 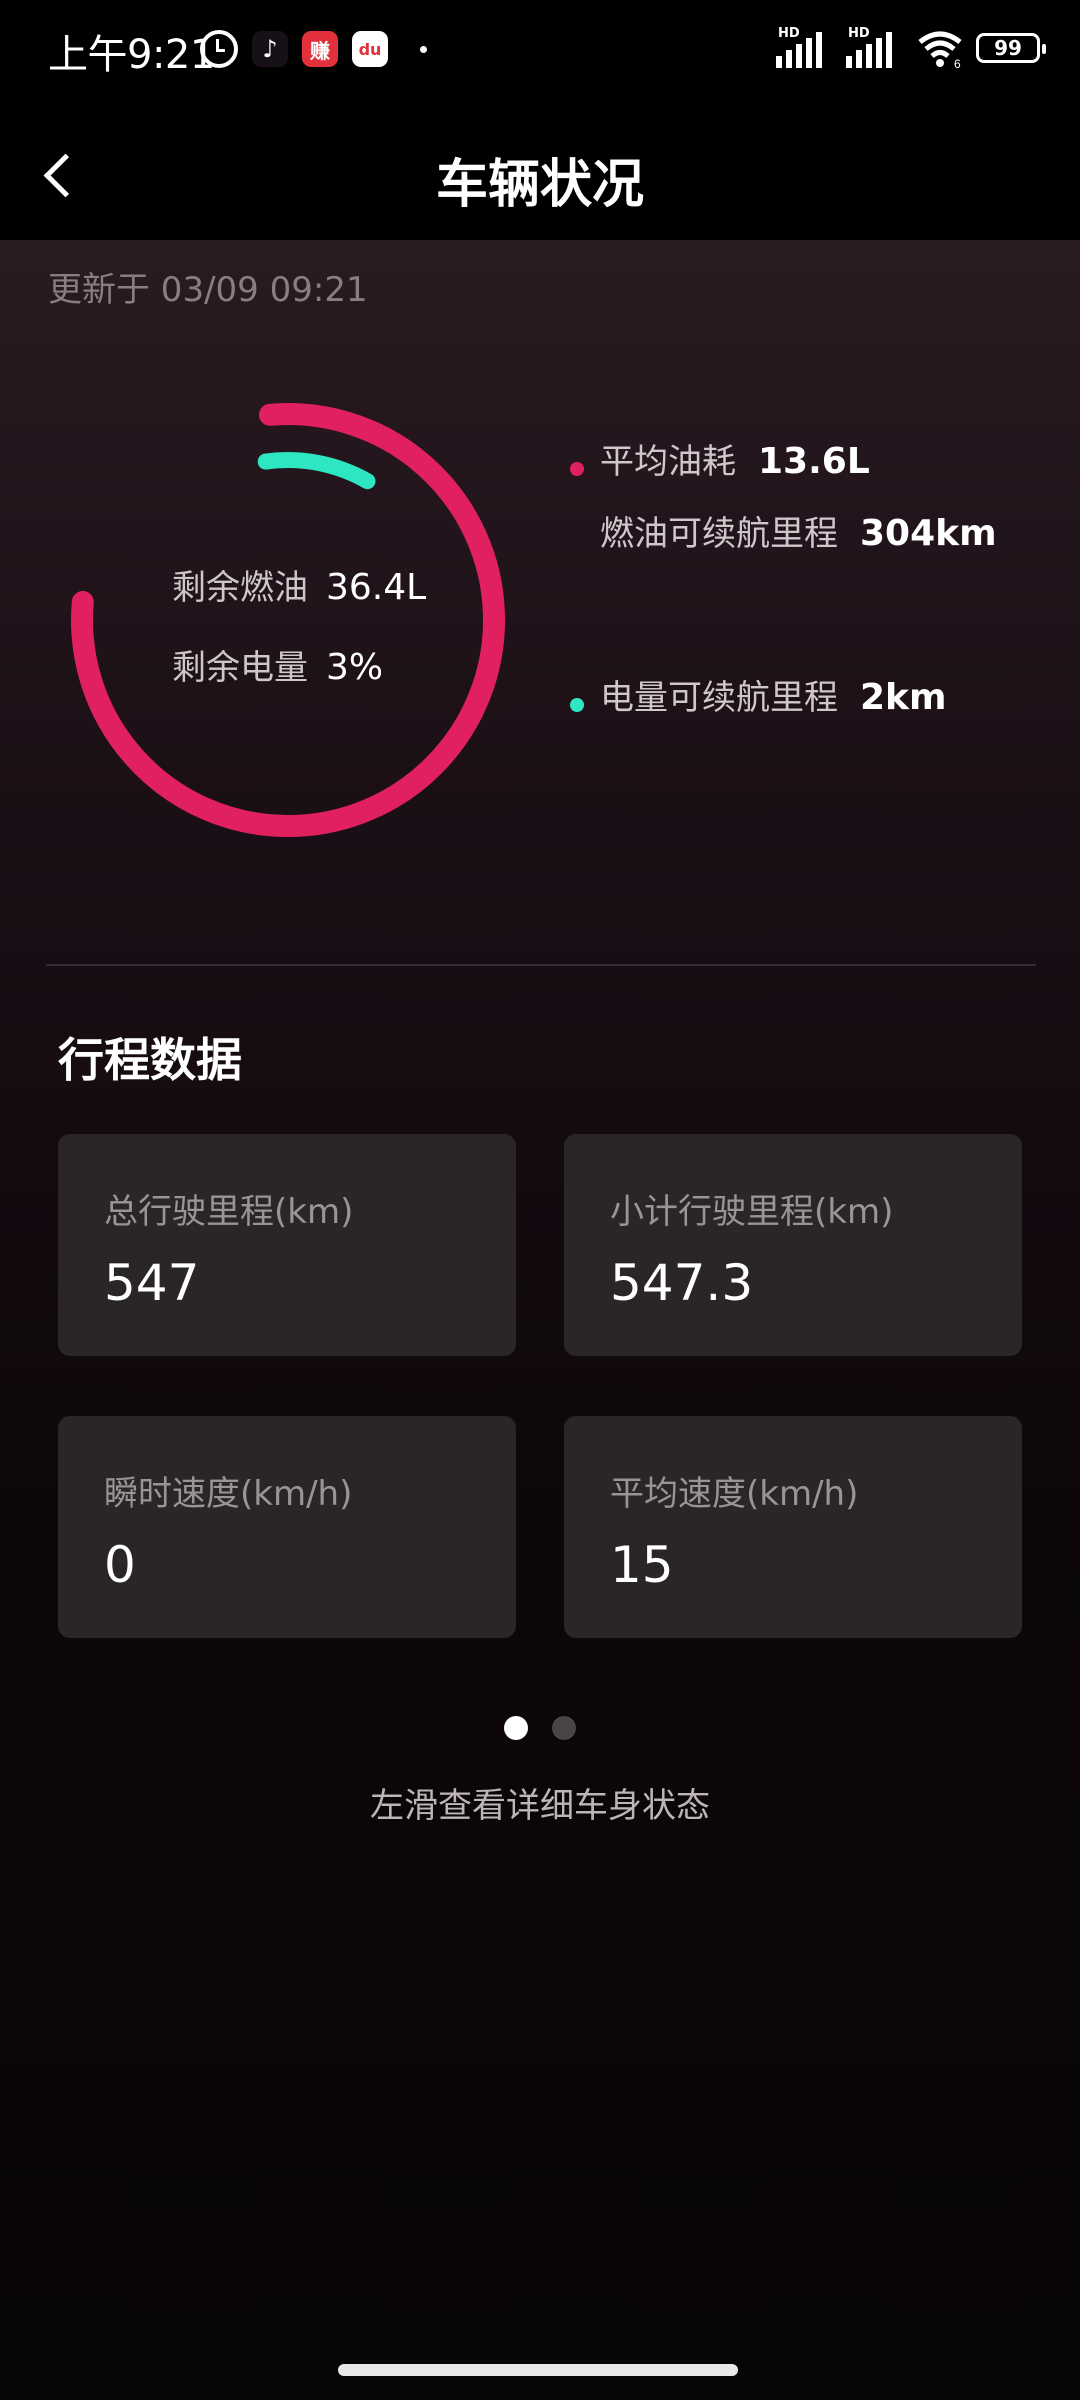 I want to click on card-value: 15, so click(x=642, y=1565).